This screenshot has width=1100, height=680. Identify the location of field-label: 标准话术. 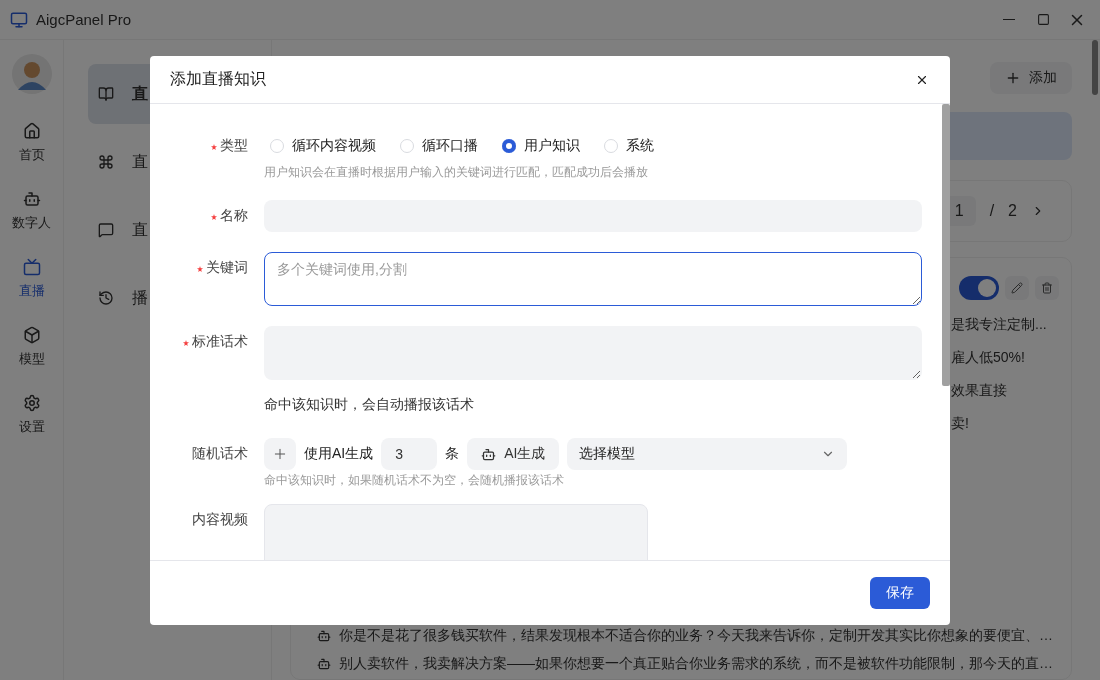
(215, 342).